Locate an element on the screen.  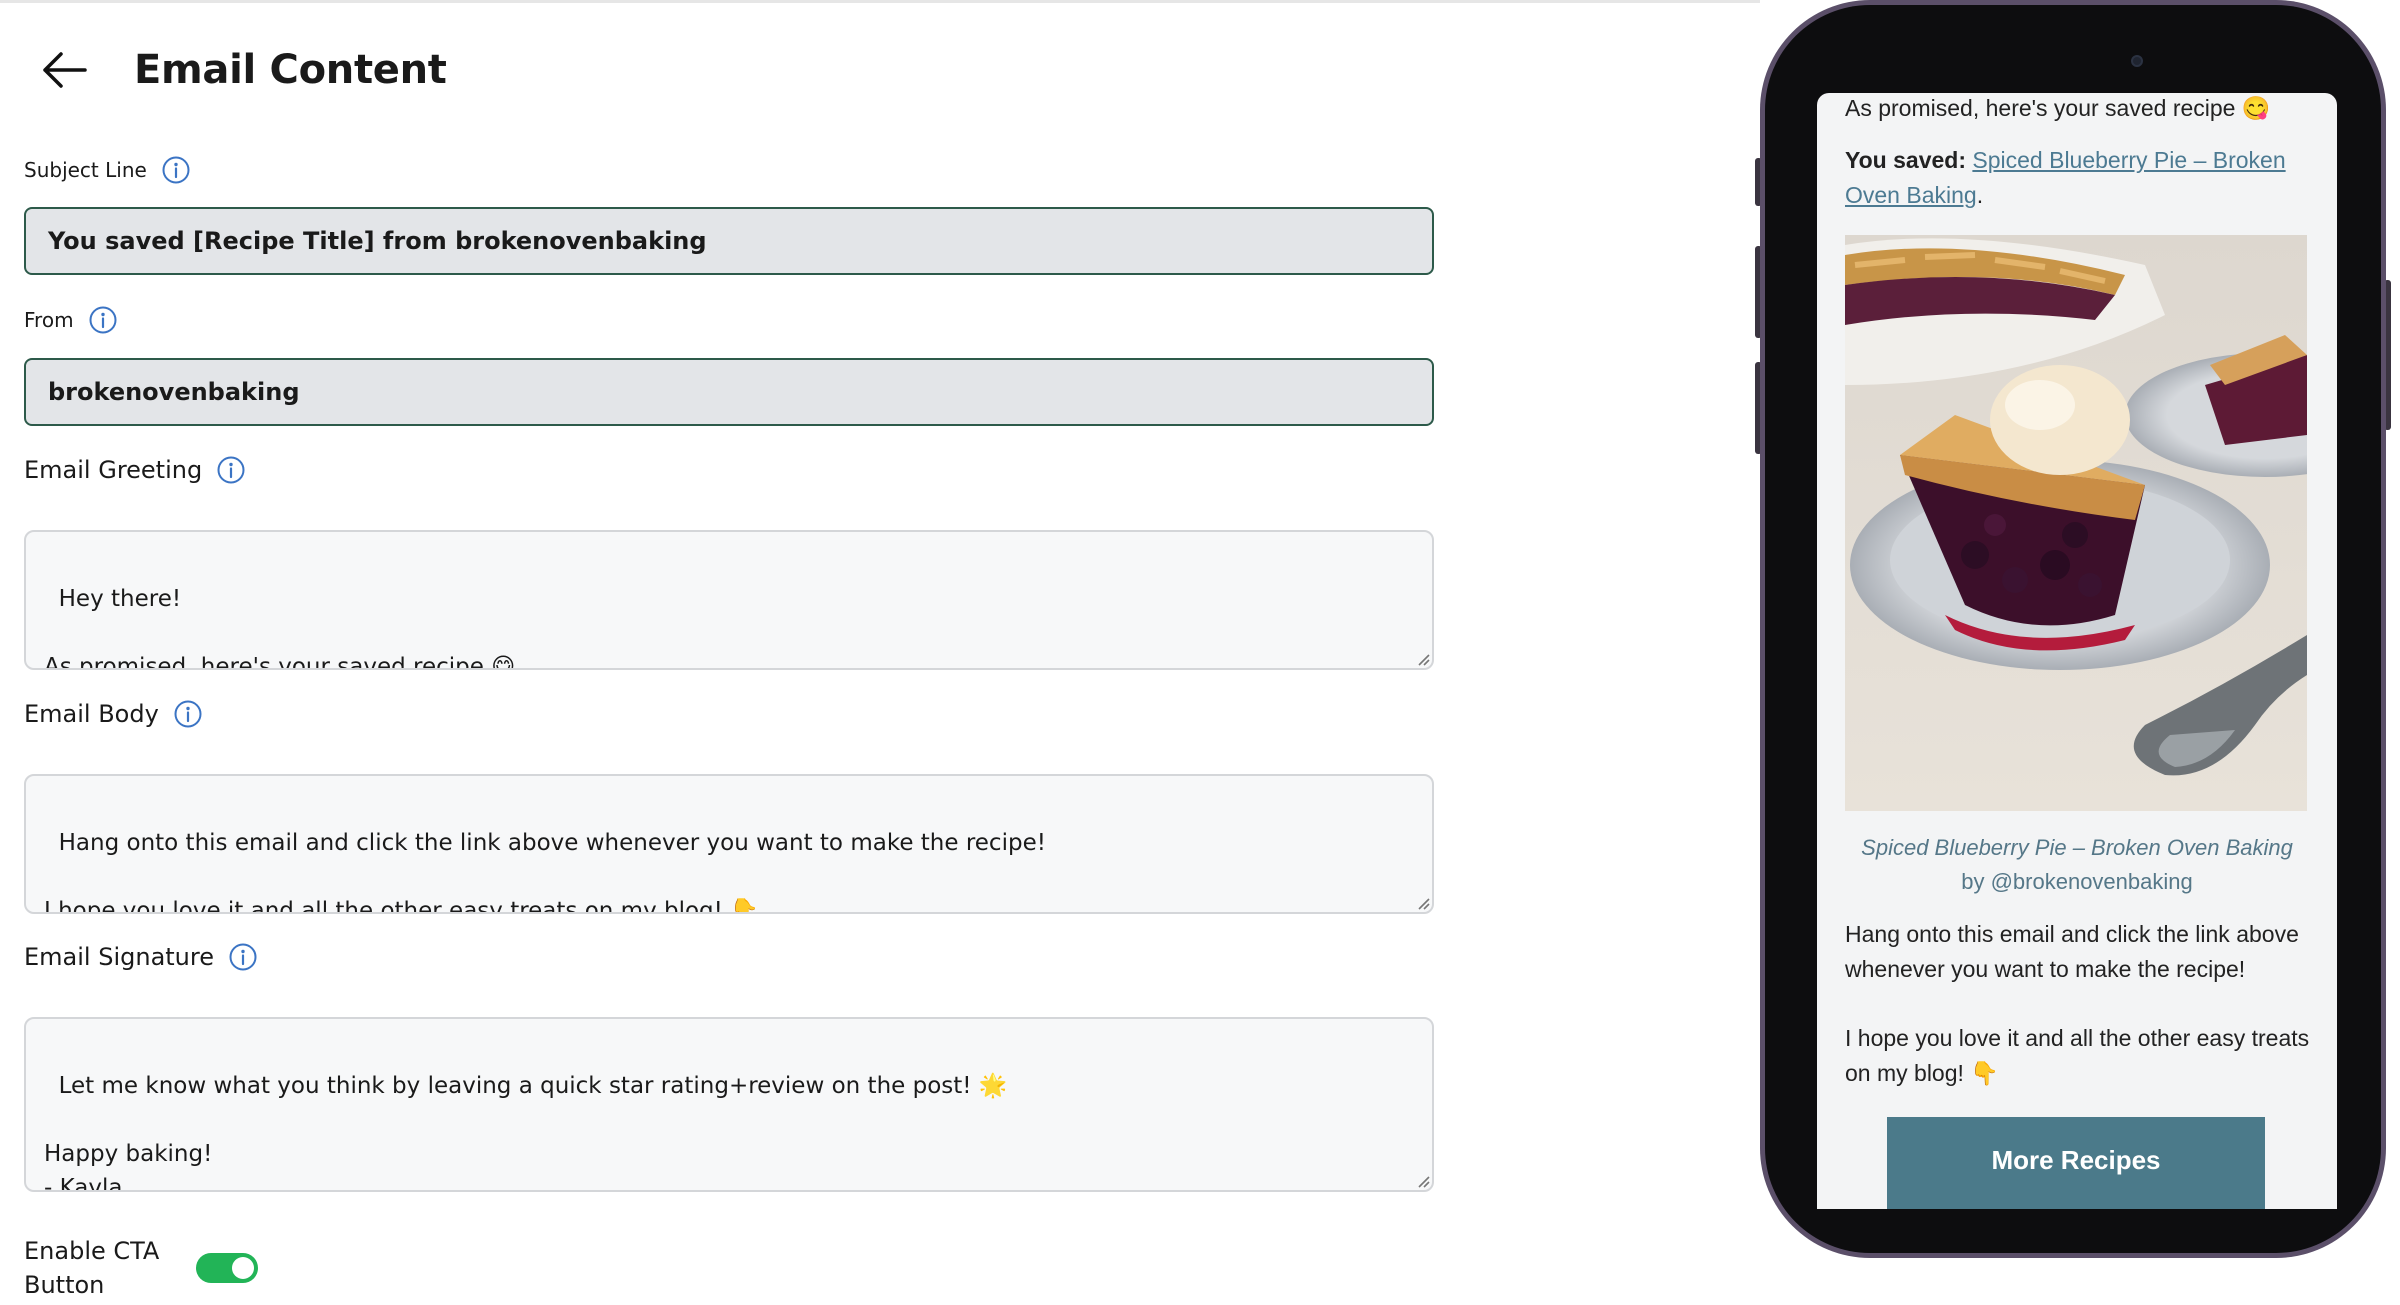
back-arrow-icon is located at coordinates (65, 70).